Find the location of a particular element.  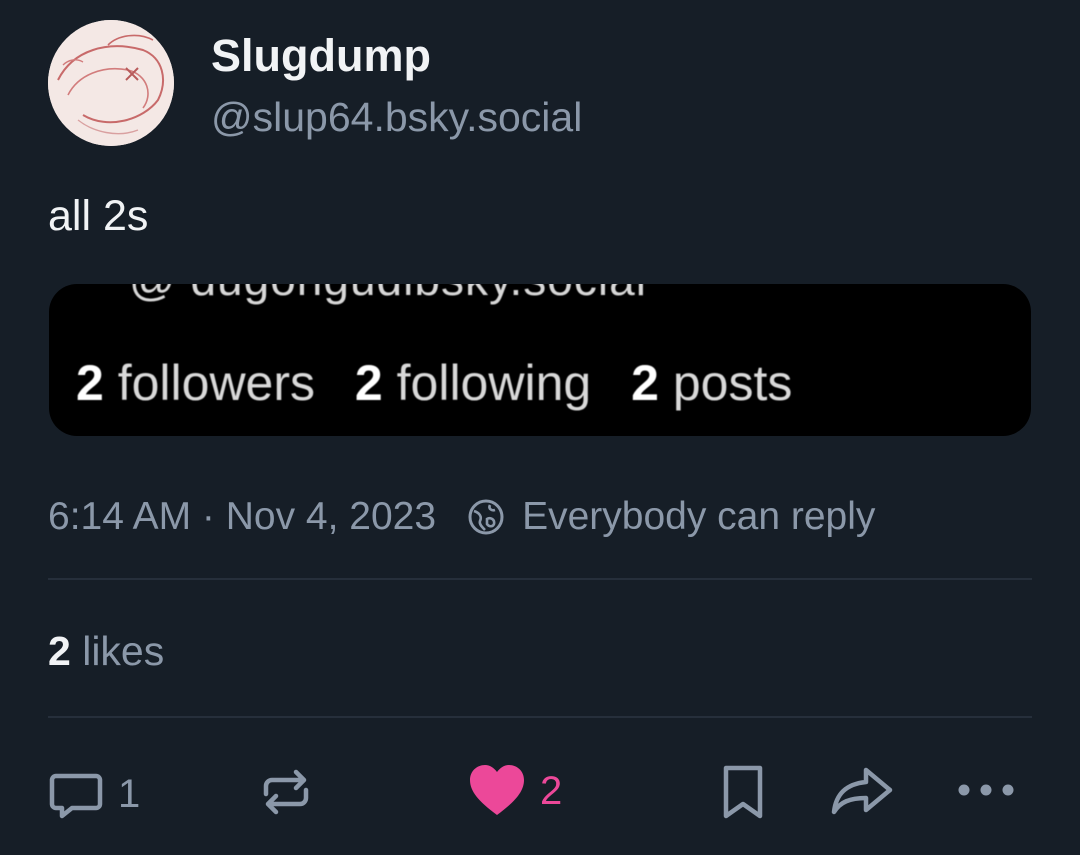

avatar-drawing is located at coordinates (111, 83).